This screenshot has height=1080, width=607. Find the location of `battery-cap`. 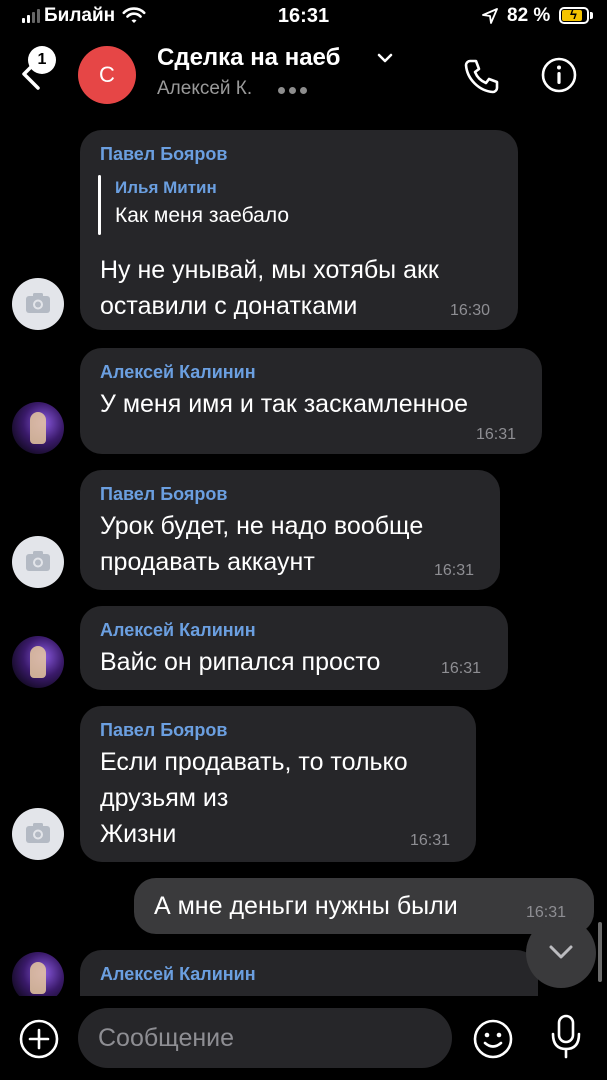

battery-cap is located at coordinates (591, 15).